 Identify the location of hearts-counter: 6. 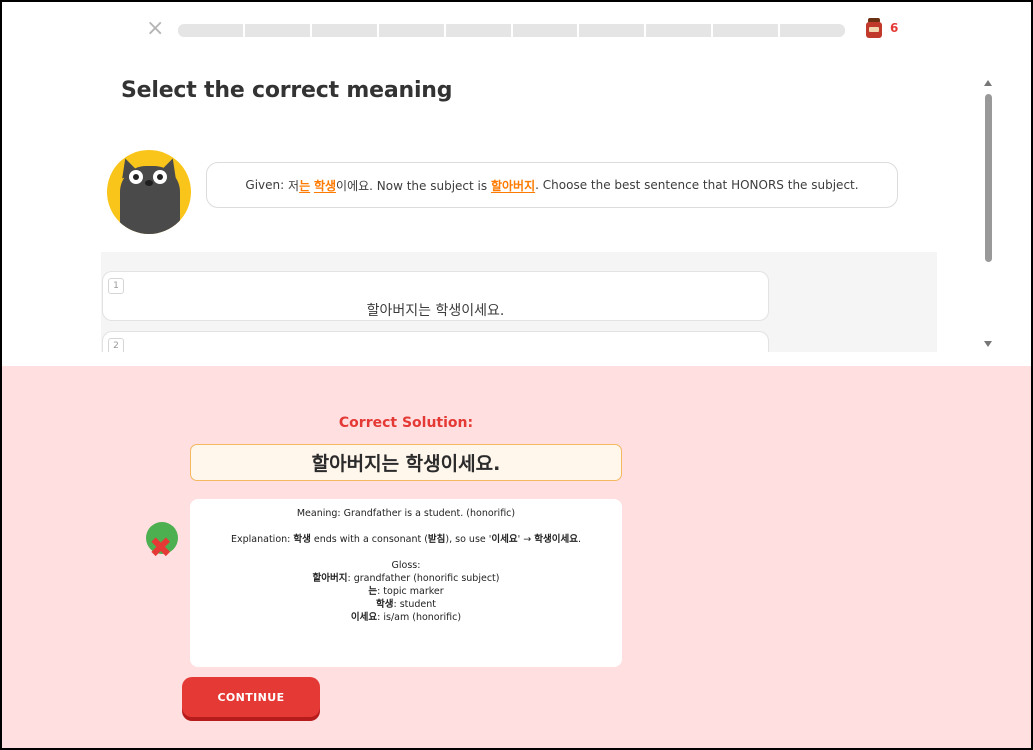
(882, 28).